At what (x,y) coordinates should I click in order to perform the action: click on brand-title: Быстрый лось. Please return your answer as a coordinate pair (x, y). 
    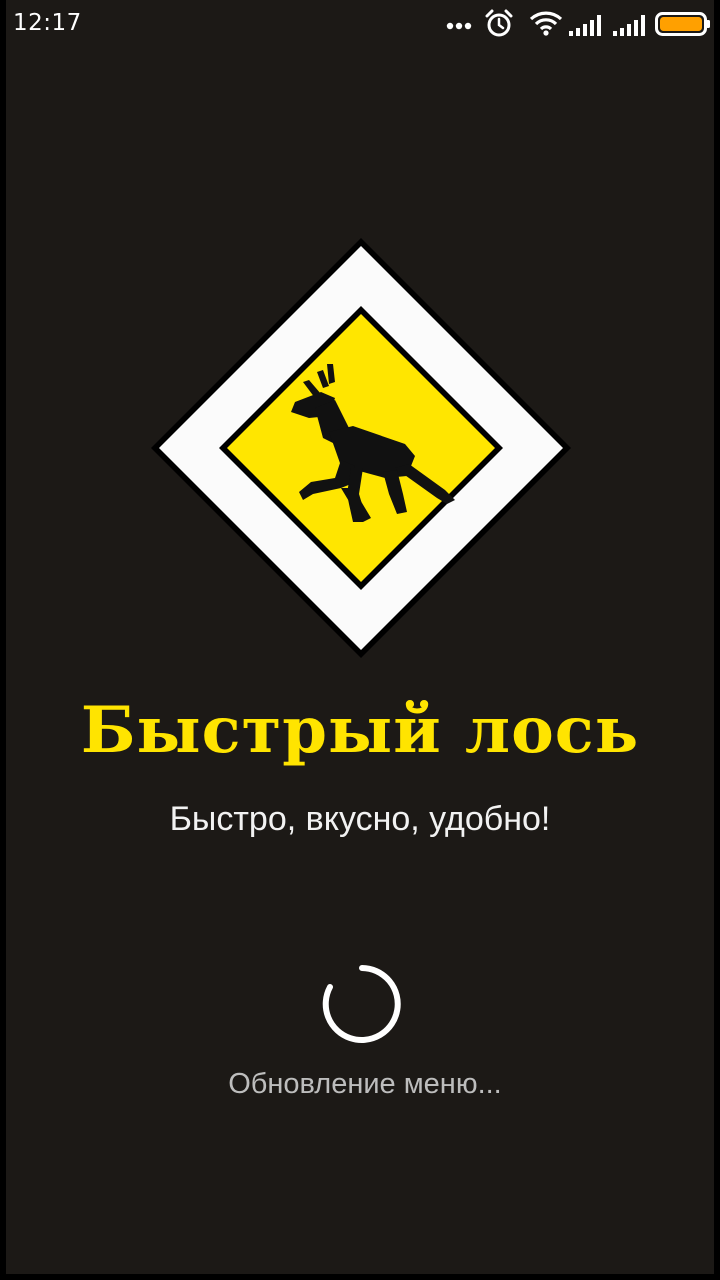
    Looking at the image, I should click on (360, 730).